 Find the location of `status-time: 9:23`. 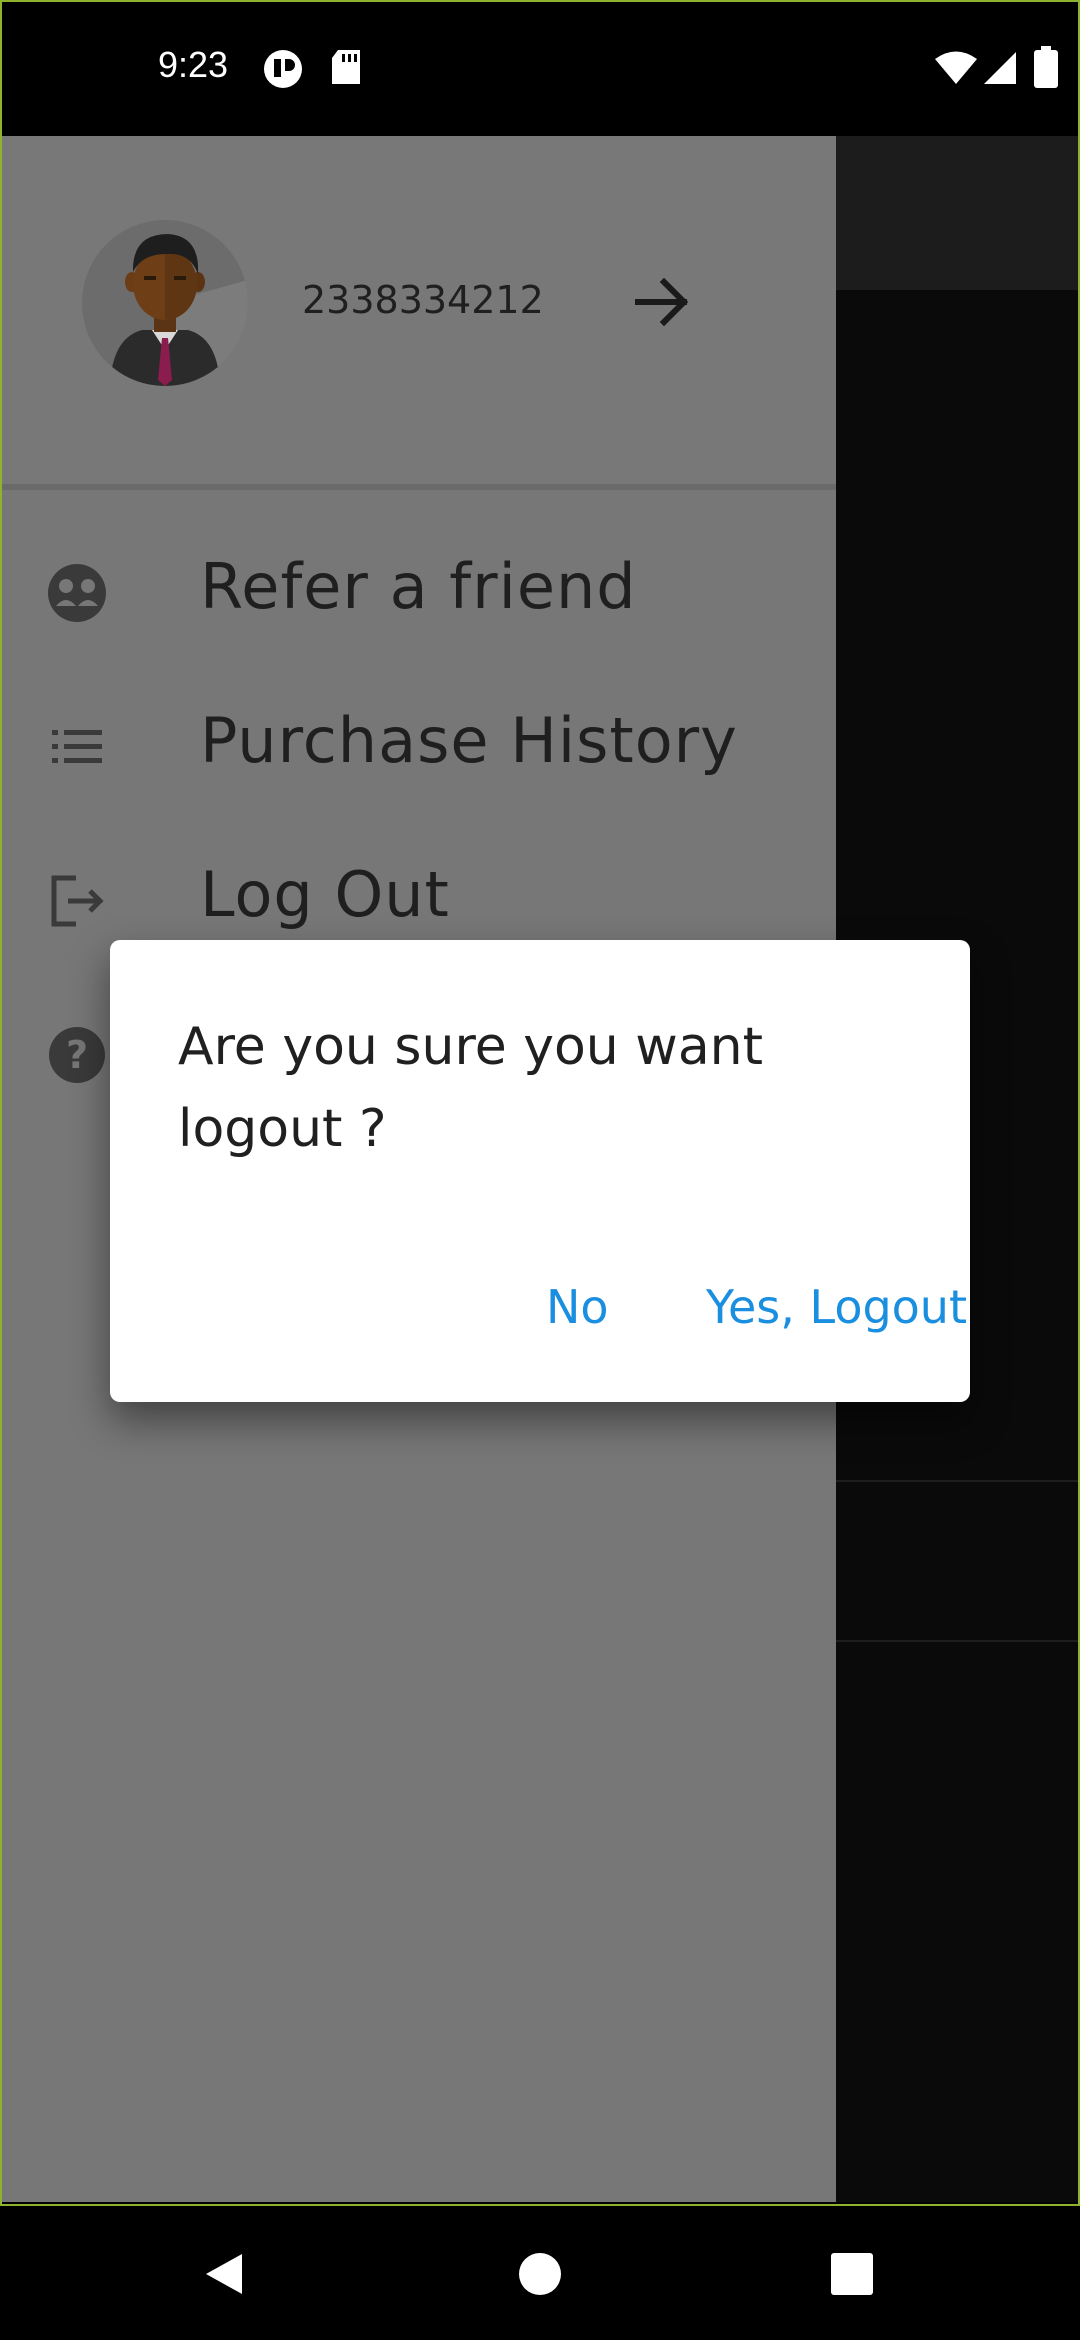

status-time: 9:23 is located at coordinates (193, 64).